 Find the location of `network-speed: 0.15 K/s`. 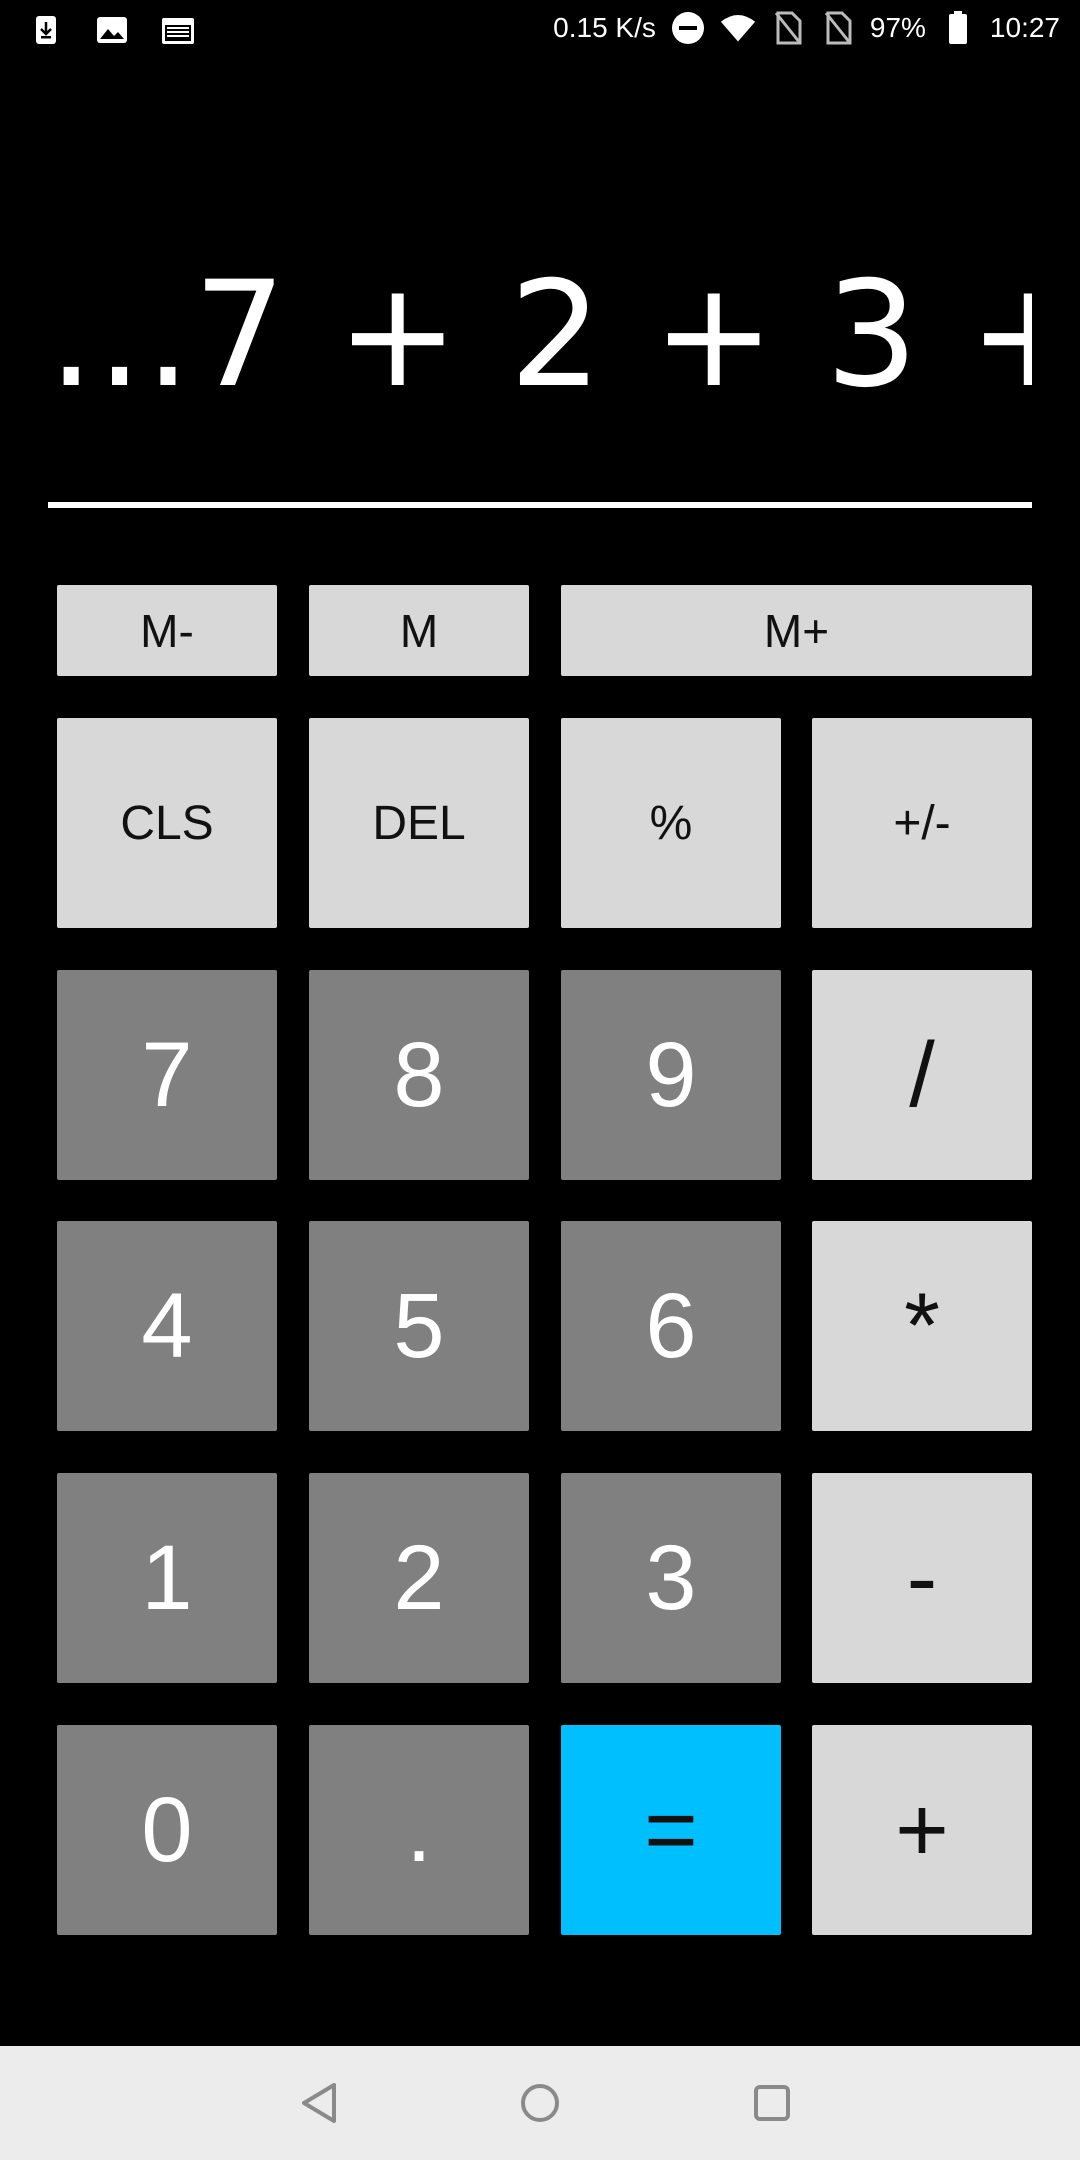

network-speed: 0.15 K/s is located at coordinates (604, 27).